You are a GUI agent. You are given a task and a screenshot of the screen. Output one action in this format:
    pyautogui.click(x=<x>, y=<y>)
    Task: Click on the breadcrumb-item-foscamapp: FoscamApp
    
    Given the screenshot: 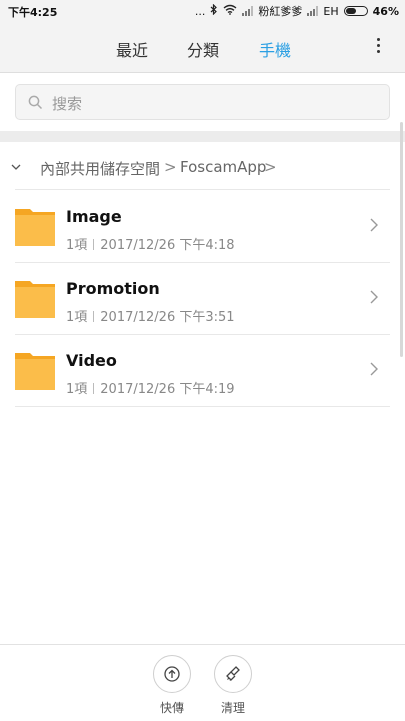 What is the action you would take?
    pyautogui.click(x=223, y=167)
    